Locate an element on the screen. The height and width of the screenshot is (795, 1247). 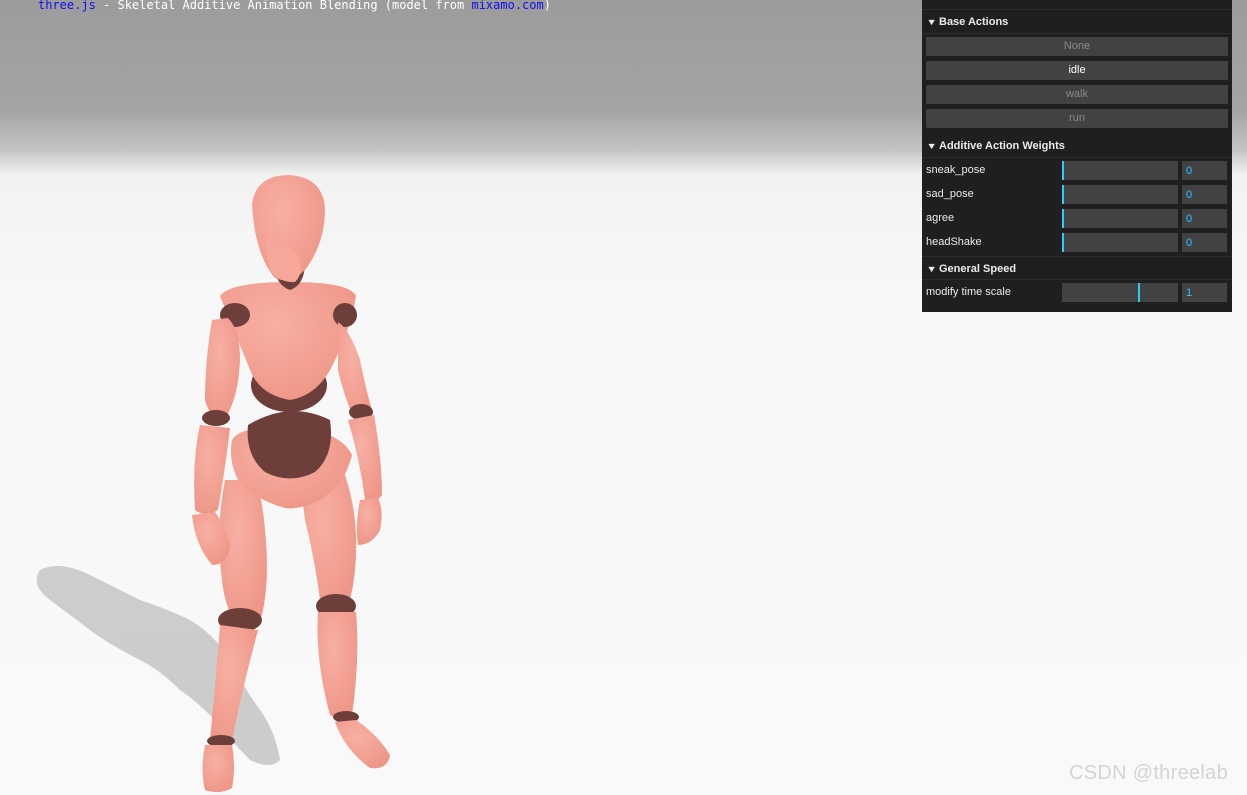
threejs-link: three.js is located at coordinates (67, 6).